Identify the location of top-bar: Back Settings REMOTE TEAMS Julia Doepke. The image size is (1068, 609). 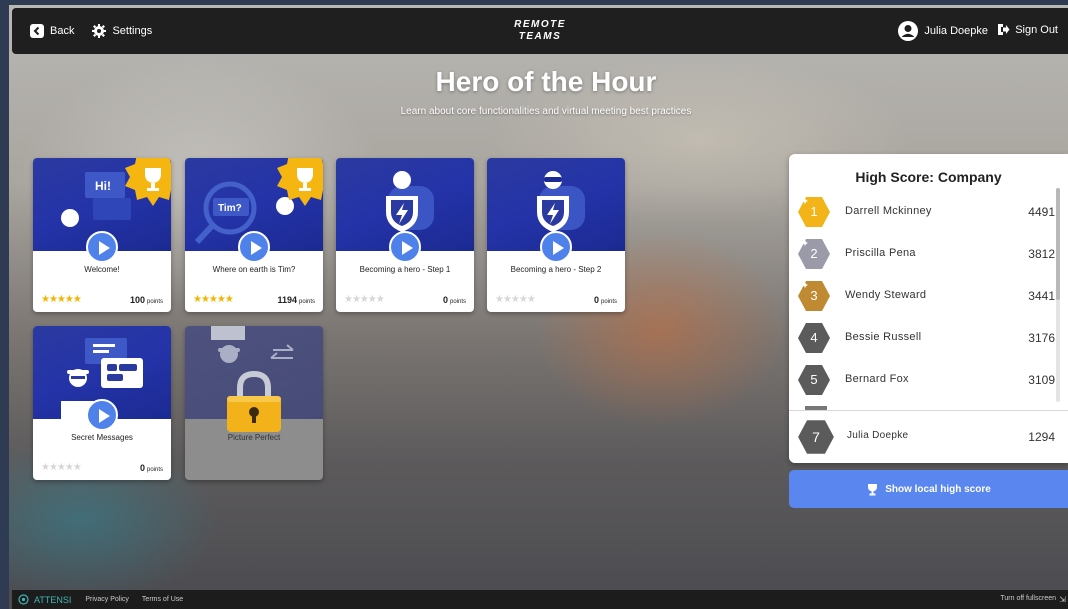
(540, 31).